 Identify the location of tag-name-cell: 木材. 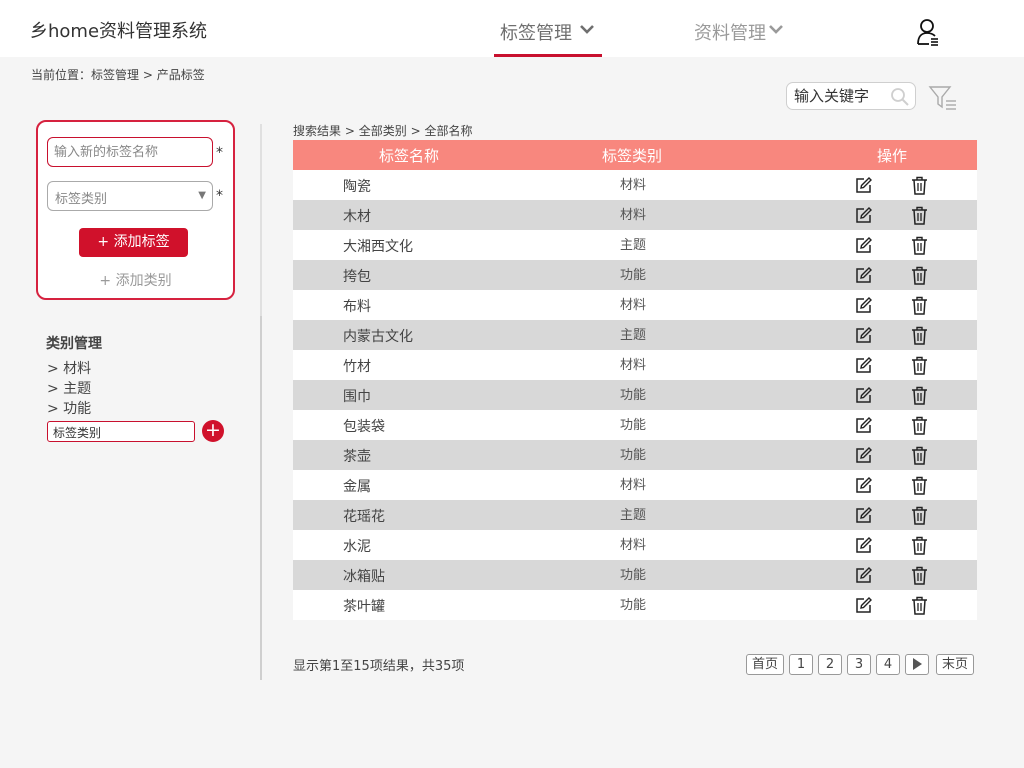
(357, 217).